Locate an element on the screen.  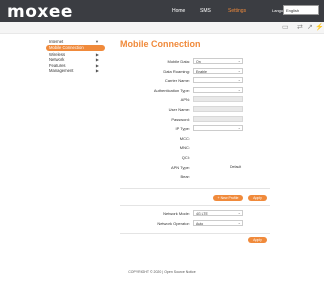
sidebar-item-management: Management ▶ is located at coordinates (75, 71).